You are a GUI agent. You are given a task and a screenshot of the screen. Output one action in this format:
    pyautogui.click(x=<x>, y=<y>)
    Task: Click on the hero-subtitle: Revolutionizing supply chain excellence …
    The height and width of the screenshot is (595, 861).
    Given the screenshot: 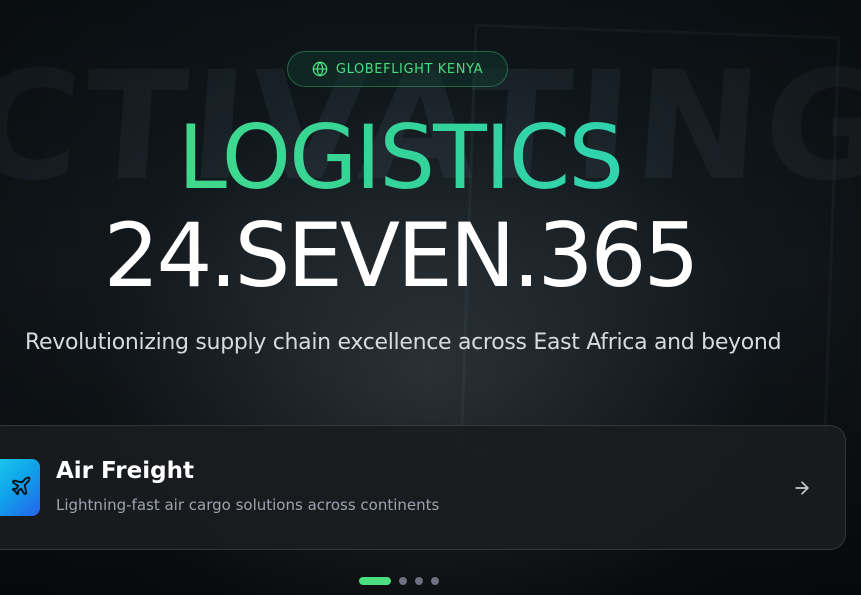 What is the action you would take?
    pyautogui.click(x=403, y=342)
    